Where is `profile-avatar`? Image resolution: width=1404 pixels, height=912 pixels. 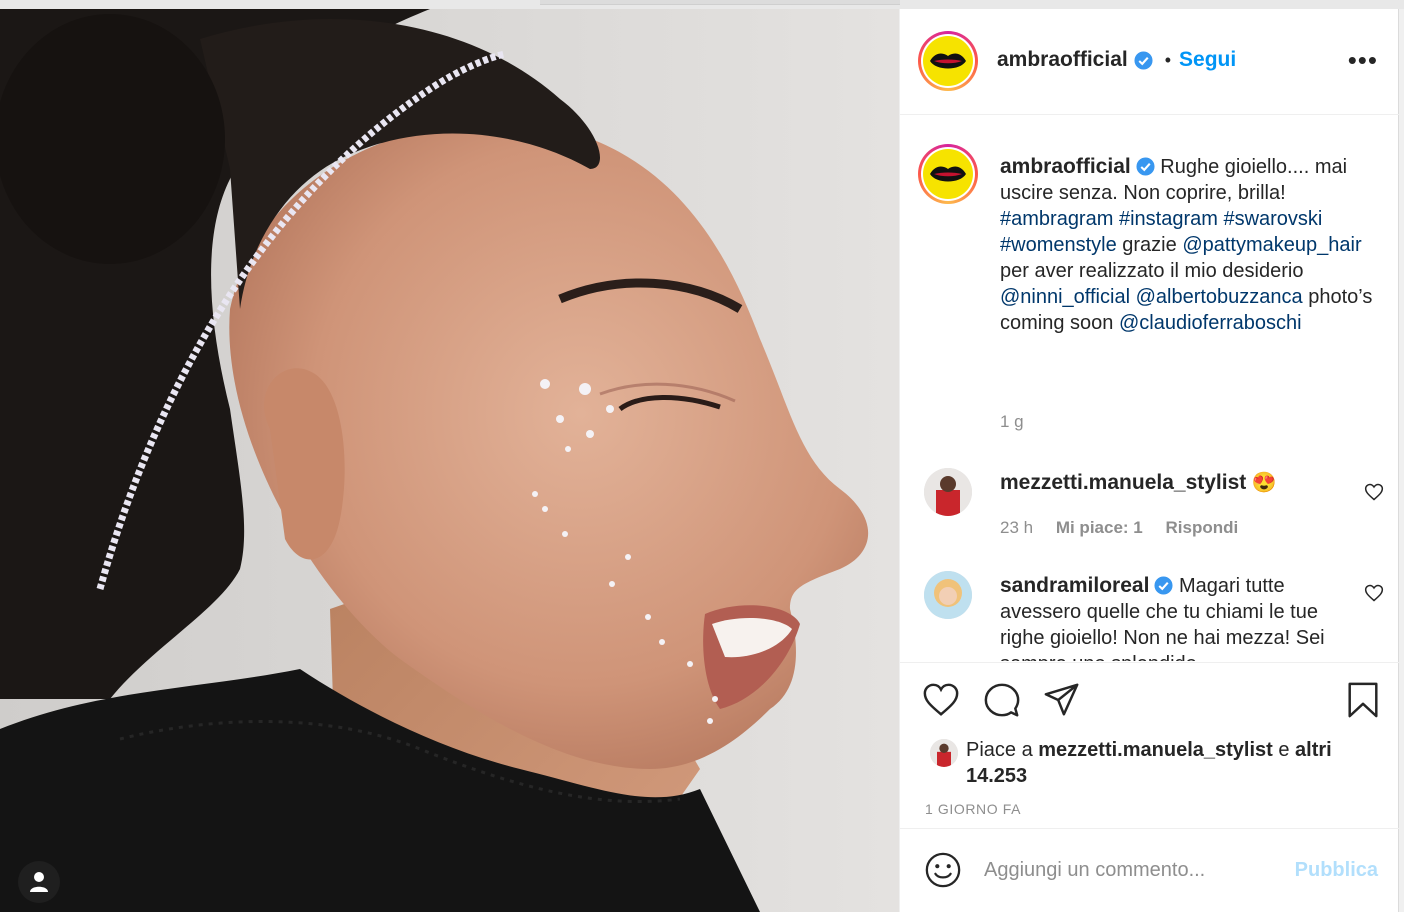 profile-avatar is located at coordinates (948, 61).